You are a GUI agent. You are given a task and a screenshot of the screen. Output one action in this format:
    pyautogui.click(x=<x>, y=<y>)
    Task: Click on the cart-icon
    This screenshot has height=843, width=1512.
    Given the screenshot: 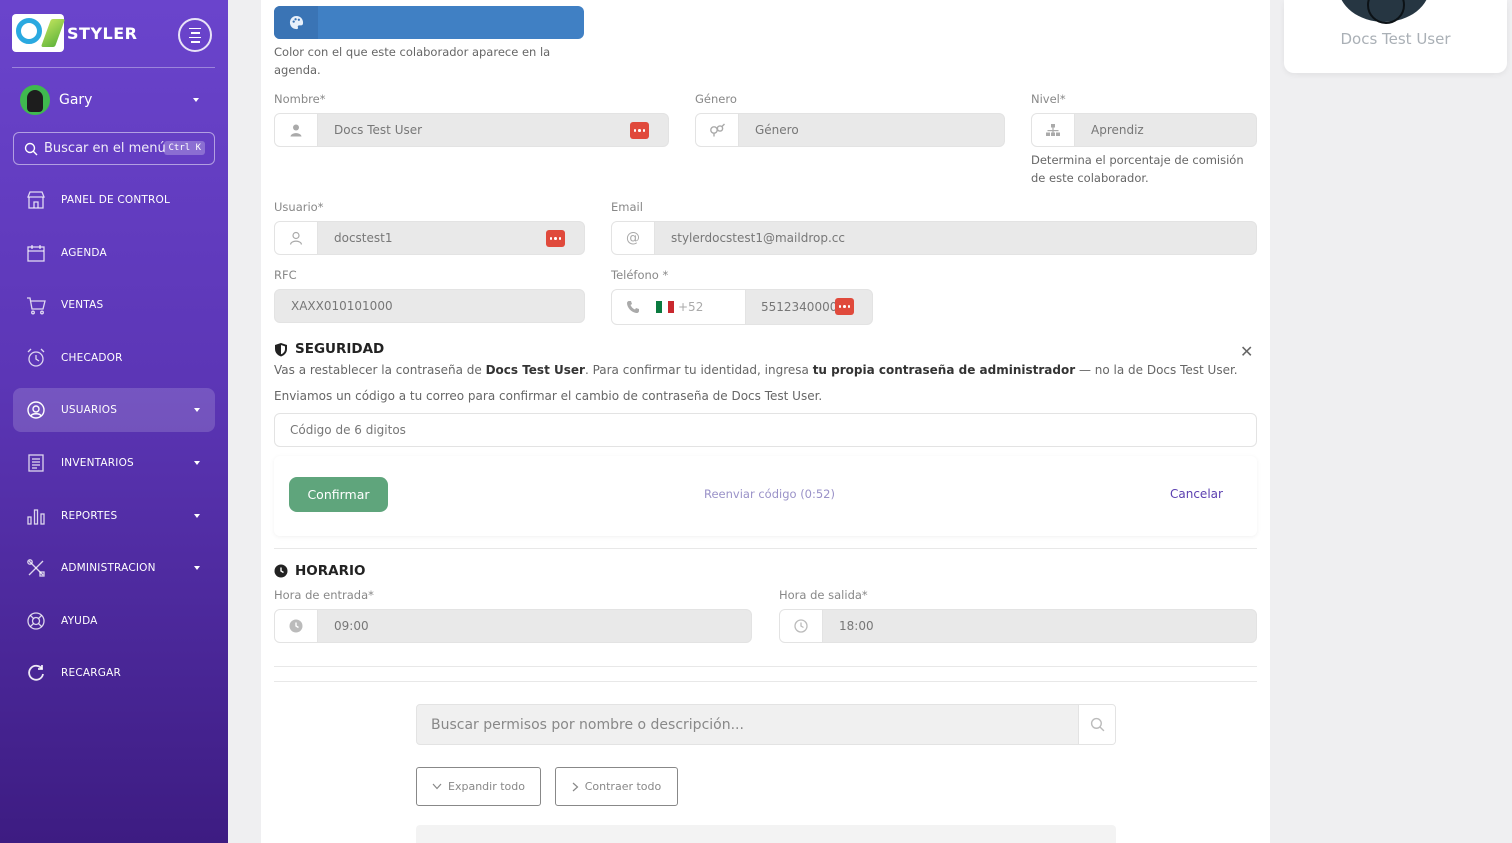 What is the action you would take?
    pyautogui.click(x=36, y=306)
    